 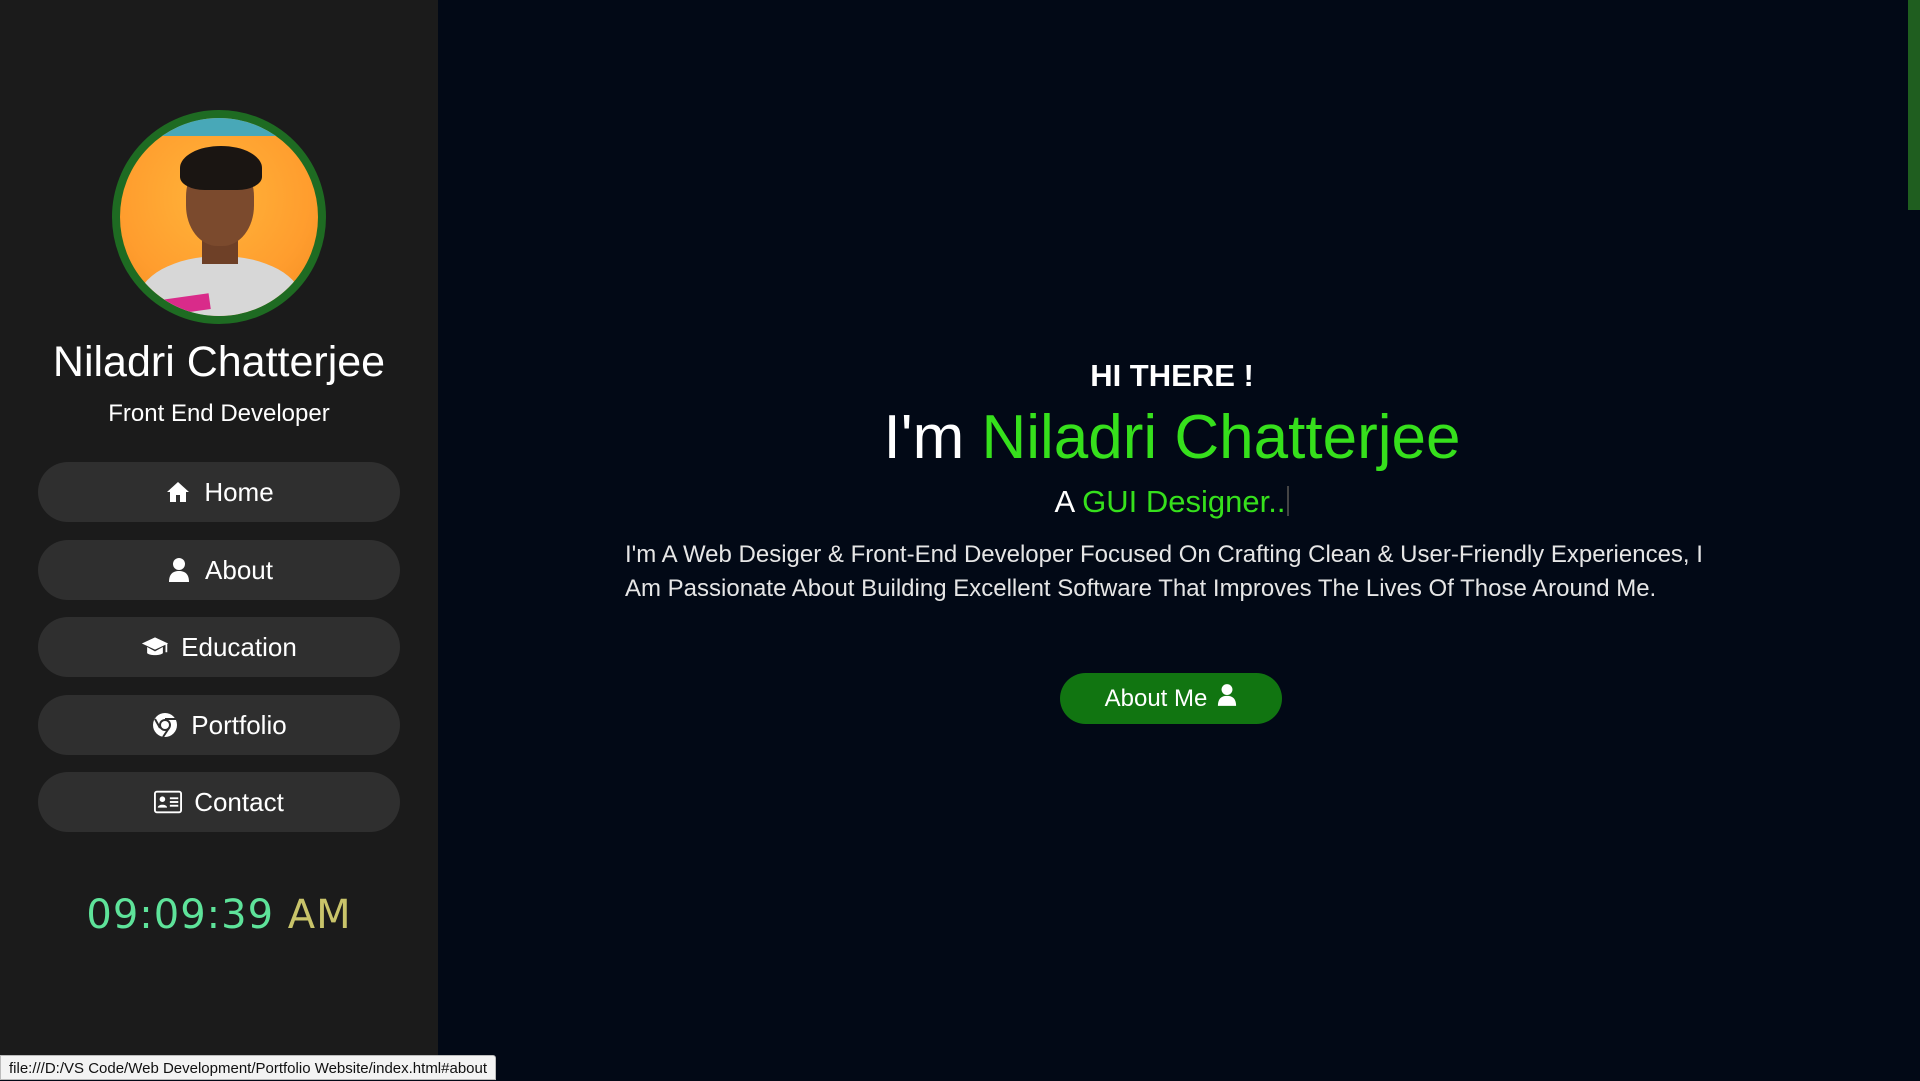 What do you see at coordinates (165, 725) in the screenshot?
I see `chrome-icon` at bounding box center [165, 725].